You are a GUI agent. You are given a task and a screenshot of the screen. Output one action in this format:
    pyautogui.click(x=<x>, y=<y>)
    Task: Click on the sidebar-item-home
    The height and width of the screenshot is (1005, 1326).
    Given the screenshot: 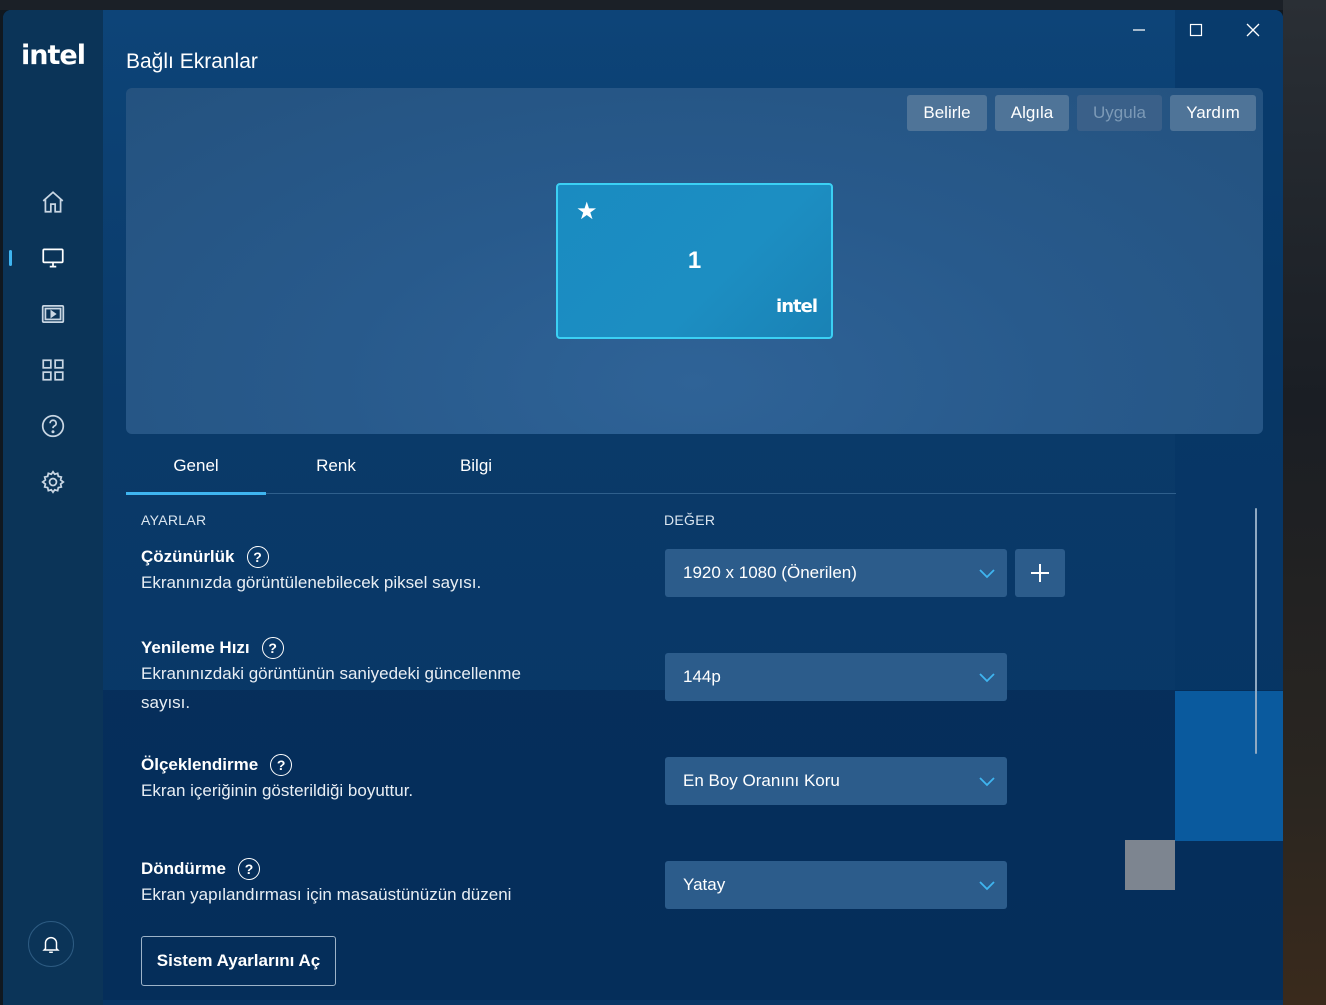 What is the action you would take?
    pyautogui.click(x=53, y=202)
    